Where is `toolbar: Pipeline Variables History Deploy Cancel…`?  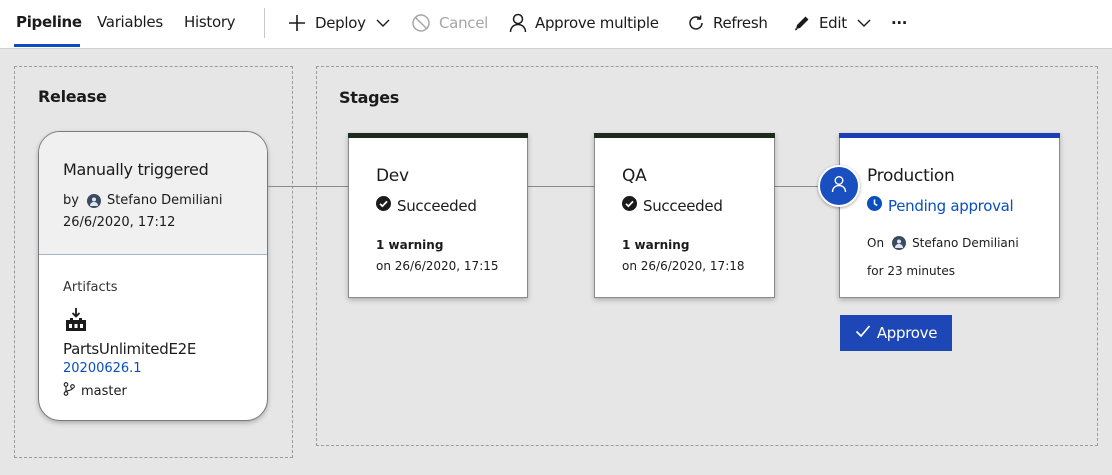 toolbar: Pipeline Variables History Deploy Cancel… is located at coordinates (556, 24).